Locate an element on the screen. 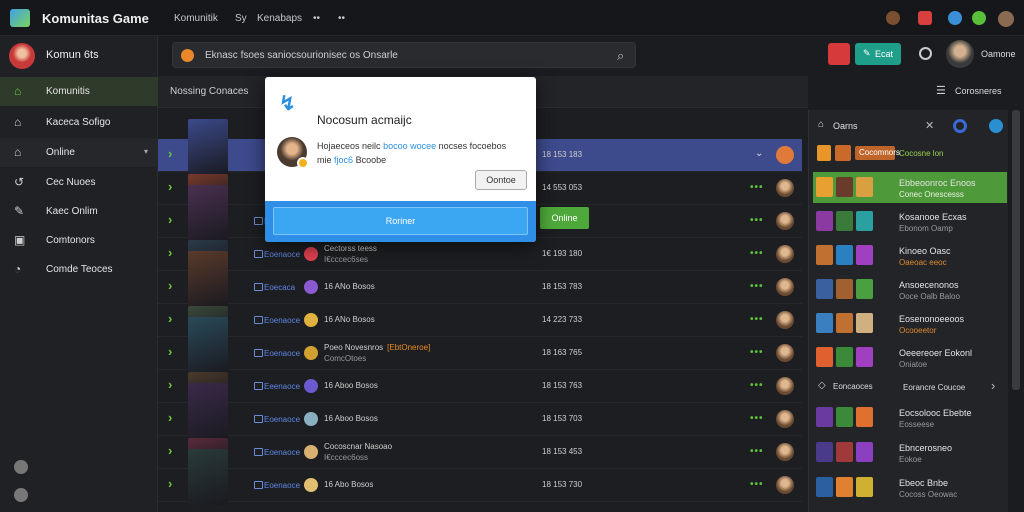 This screenshot has height=512, width=1024. notification-icon is located at coordinates (925, 18).